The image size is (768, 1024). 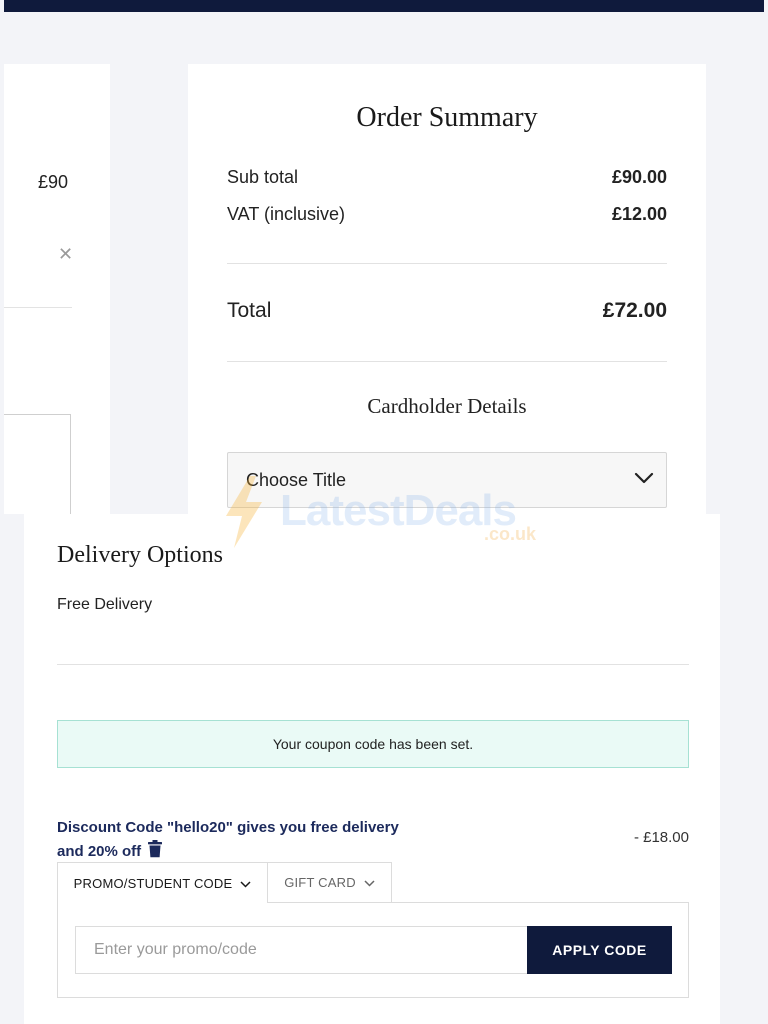 What do you see at coordinates (249, 310) in the screenshot?
I see `total-label: Total` at bounding box center [249, 310].